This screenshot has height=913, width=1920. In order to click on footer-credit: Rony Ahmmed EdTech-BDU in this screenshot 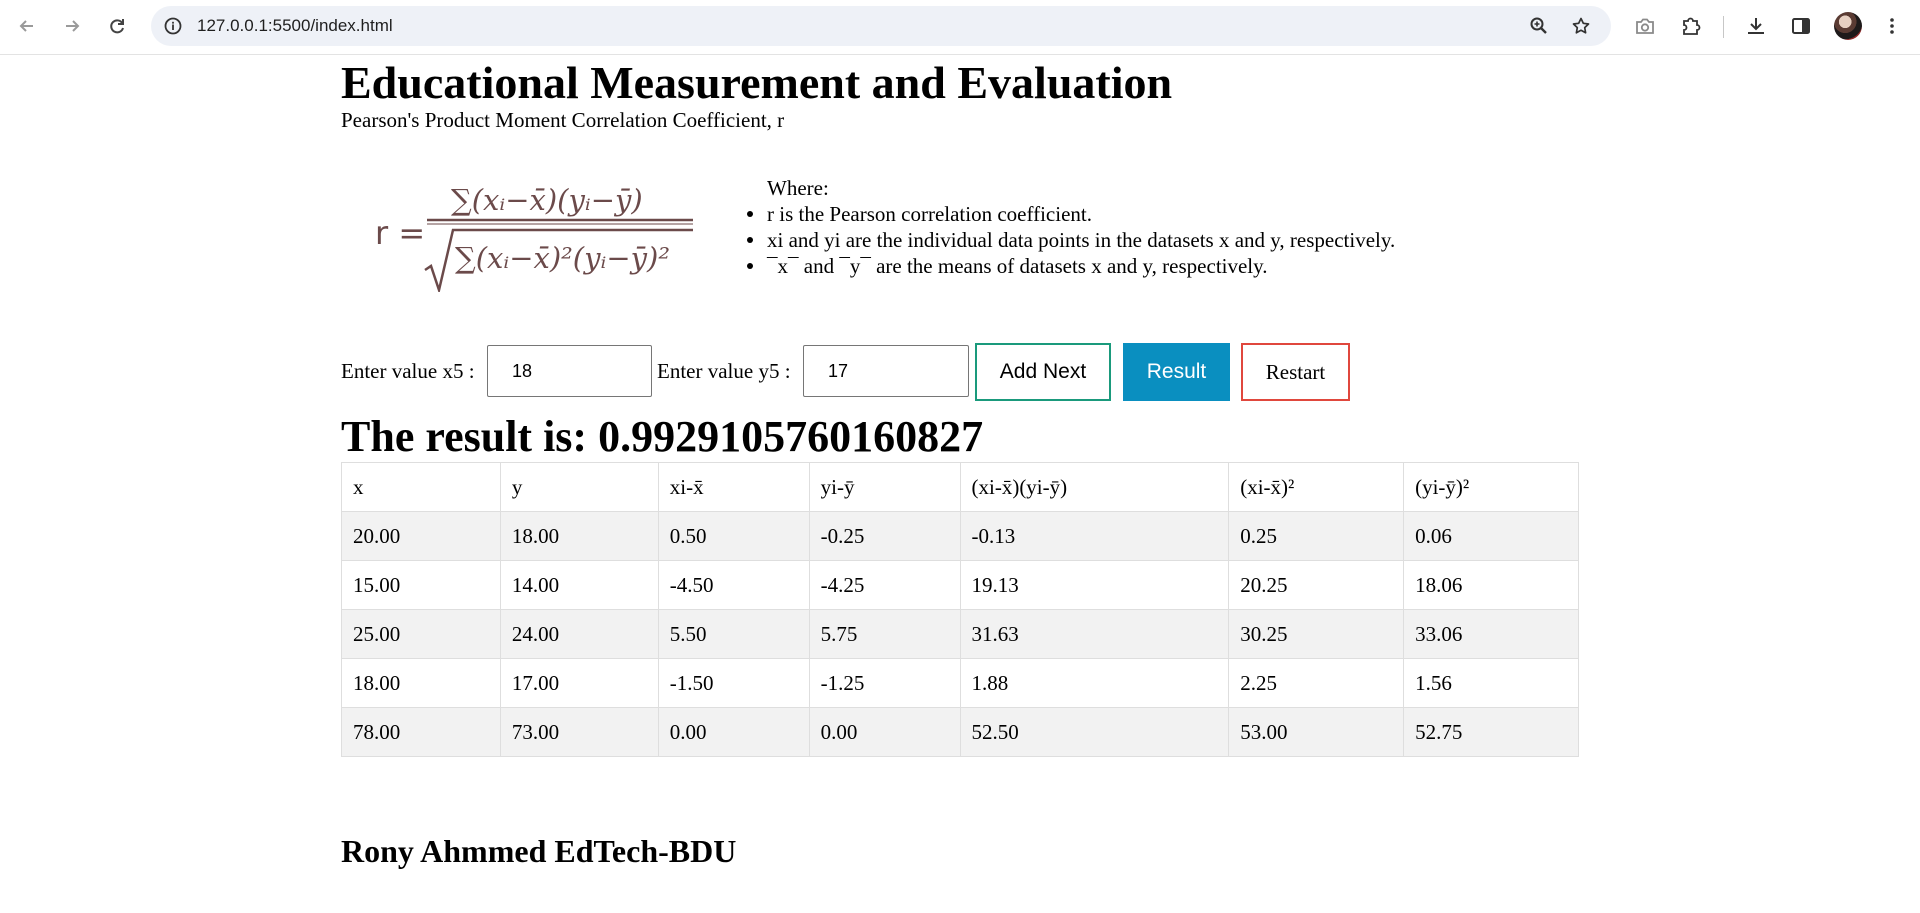, I will do `click(539, 851)`.